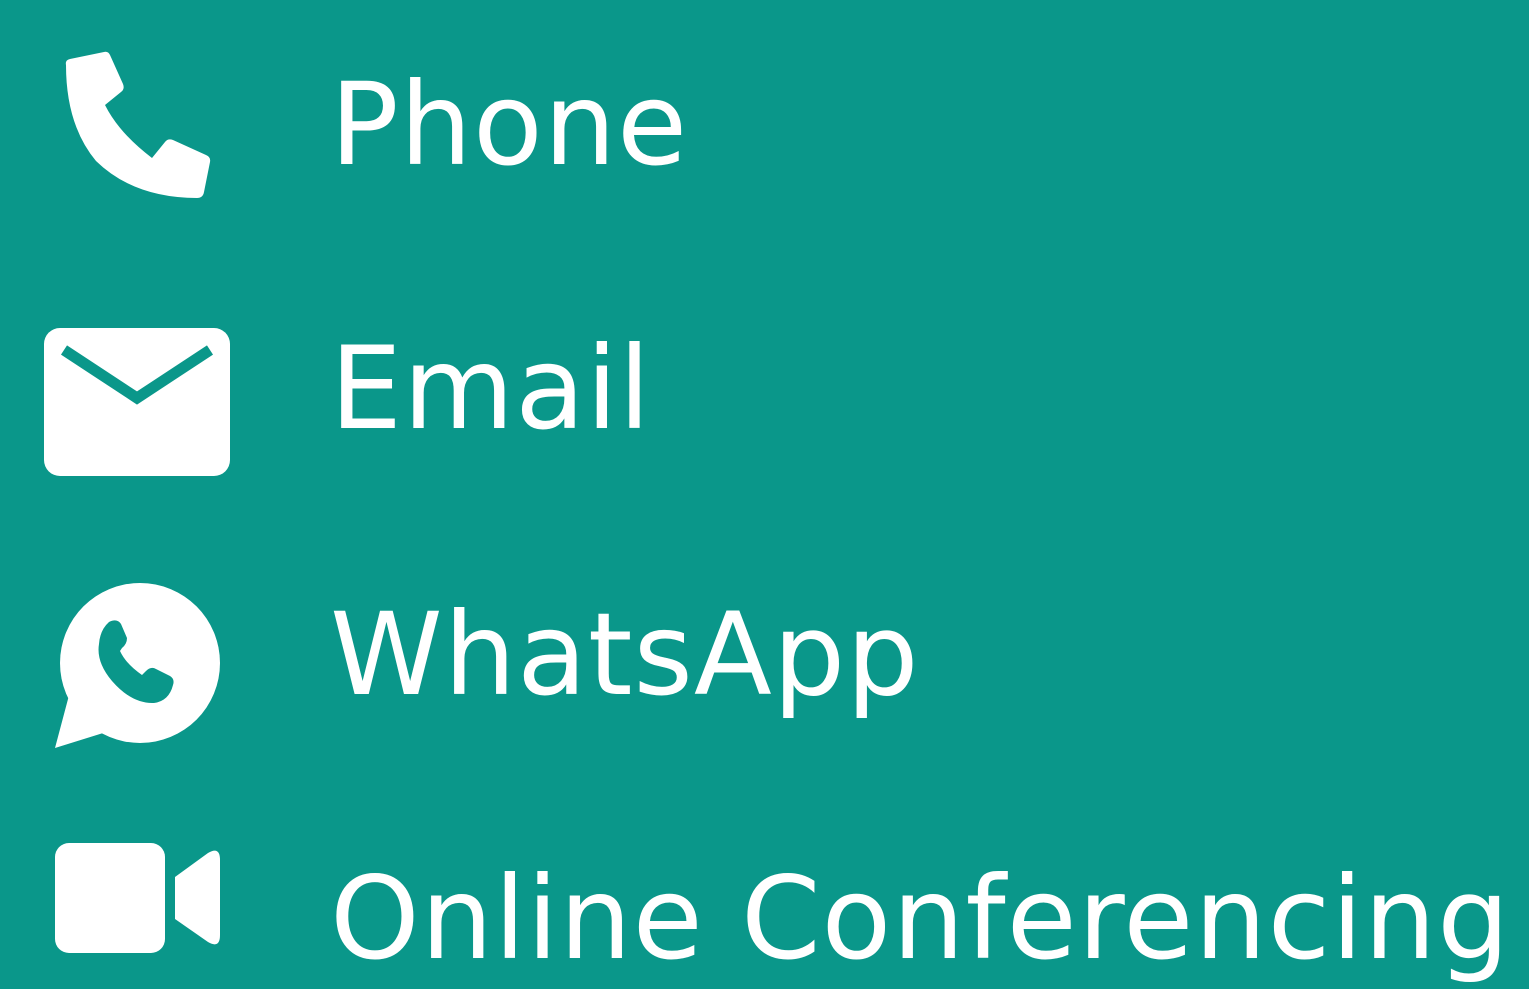  What do you see at coordinates (625, 654) in the screenshot?
I see `contact-label-whatsapp: WhatsApp` at bounding box center [625, 654].